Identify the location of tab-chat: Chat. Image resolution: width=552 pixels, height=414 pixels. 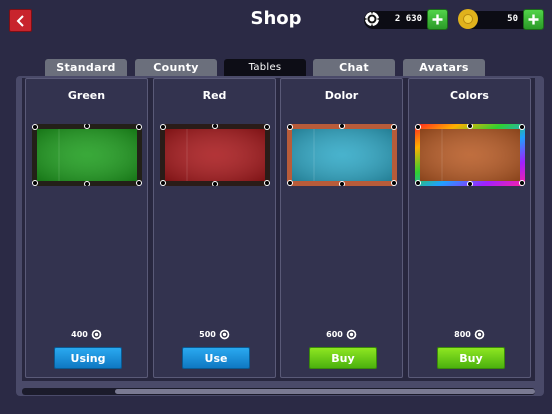
(354, 67).